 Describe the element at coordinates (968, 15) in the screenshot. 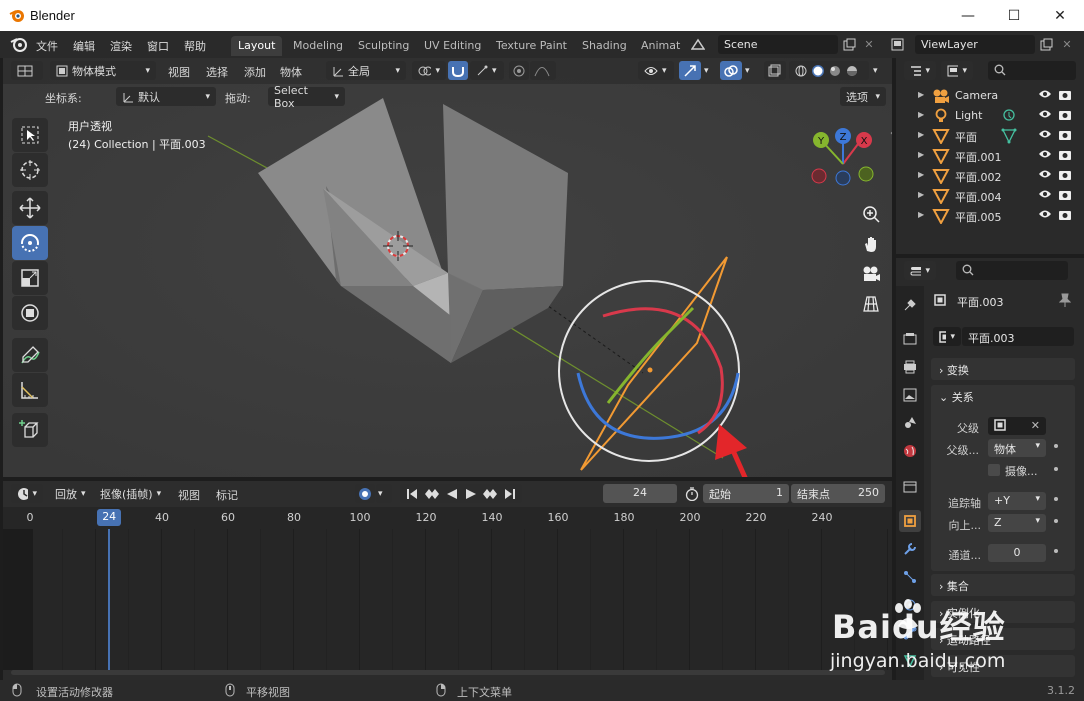

I see `minimize-button: —` at that location.